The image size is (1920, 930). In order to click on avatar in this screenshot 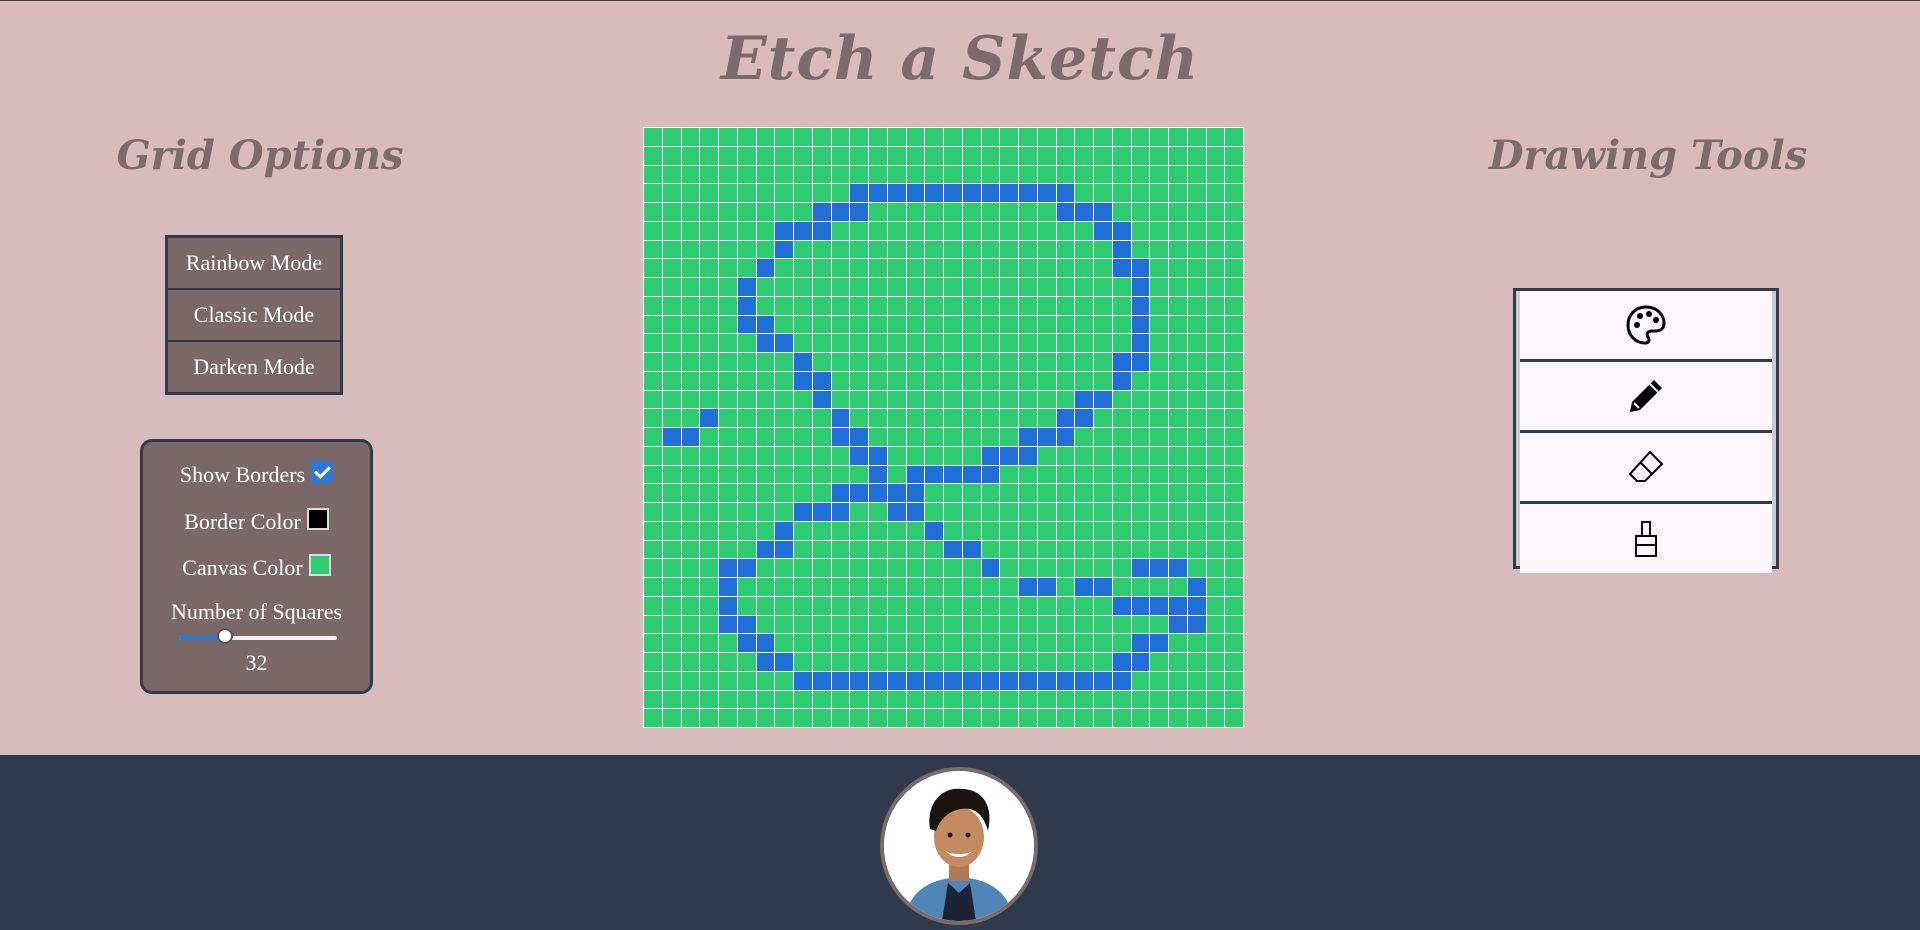, I will do `click(959, 846)`.